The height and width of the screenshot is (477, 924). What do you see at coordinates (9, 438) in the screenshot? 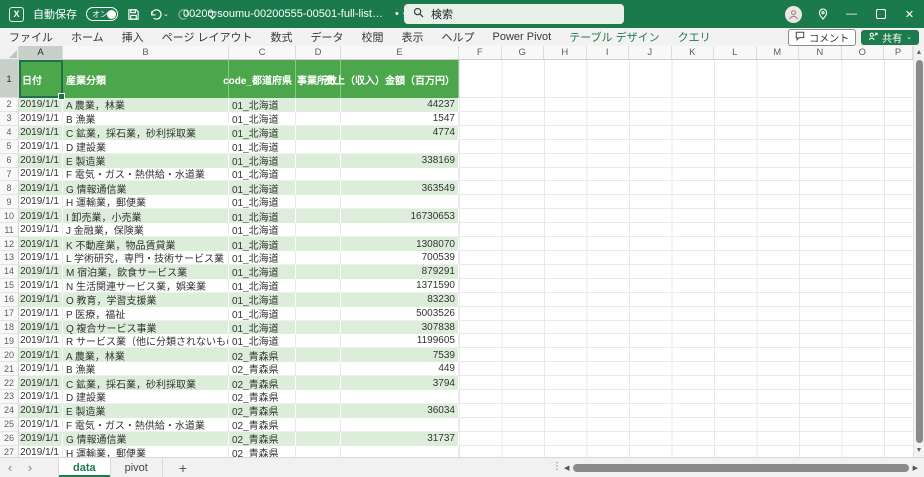
I see `row-header-26: 26` at bounding box center [9, 438].